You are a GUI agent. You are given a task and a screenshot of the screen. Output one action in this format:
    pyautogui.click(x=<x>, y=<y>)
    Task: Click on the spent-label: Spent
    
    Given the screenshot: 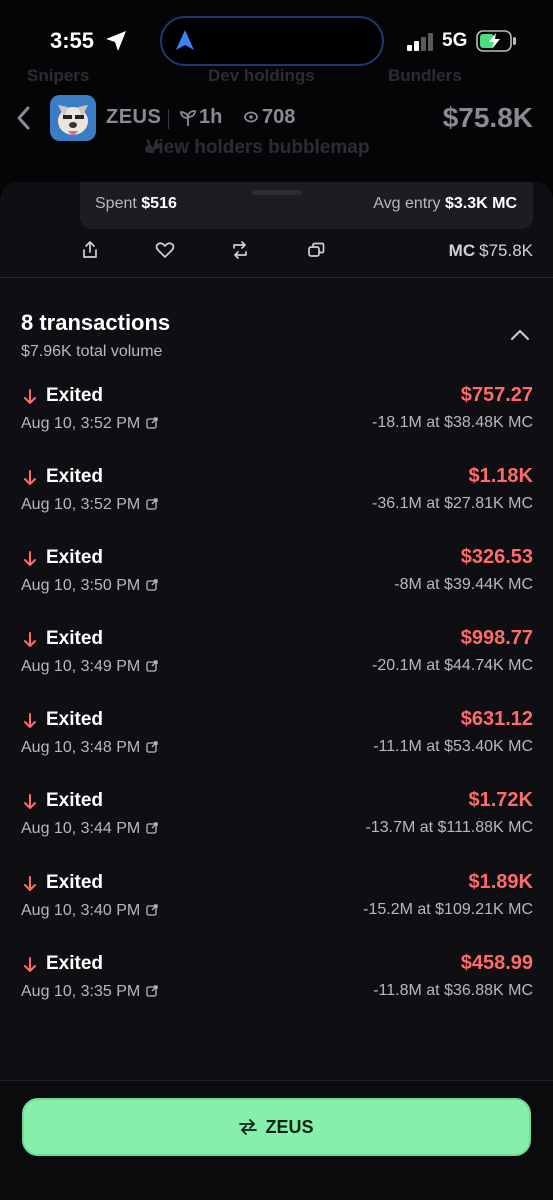 What is the action you would take?
    pyautogui.click(x=116, y=203)
    